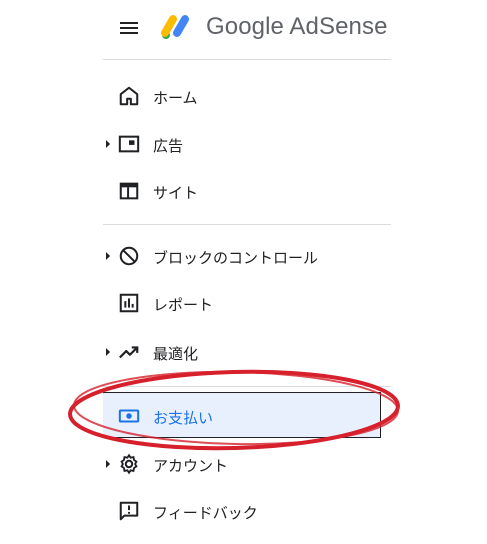 Image resolution: width=487 pixels, height=544 pixels. I want to click on adsense-logo-icon, so click(178, 27).